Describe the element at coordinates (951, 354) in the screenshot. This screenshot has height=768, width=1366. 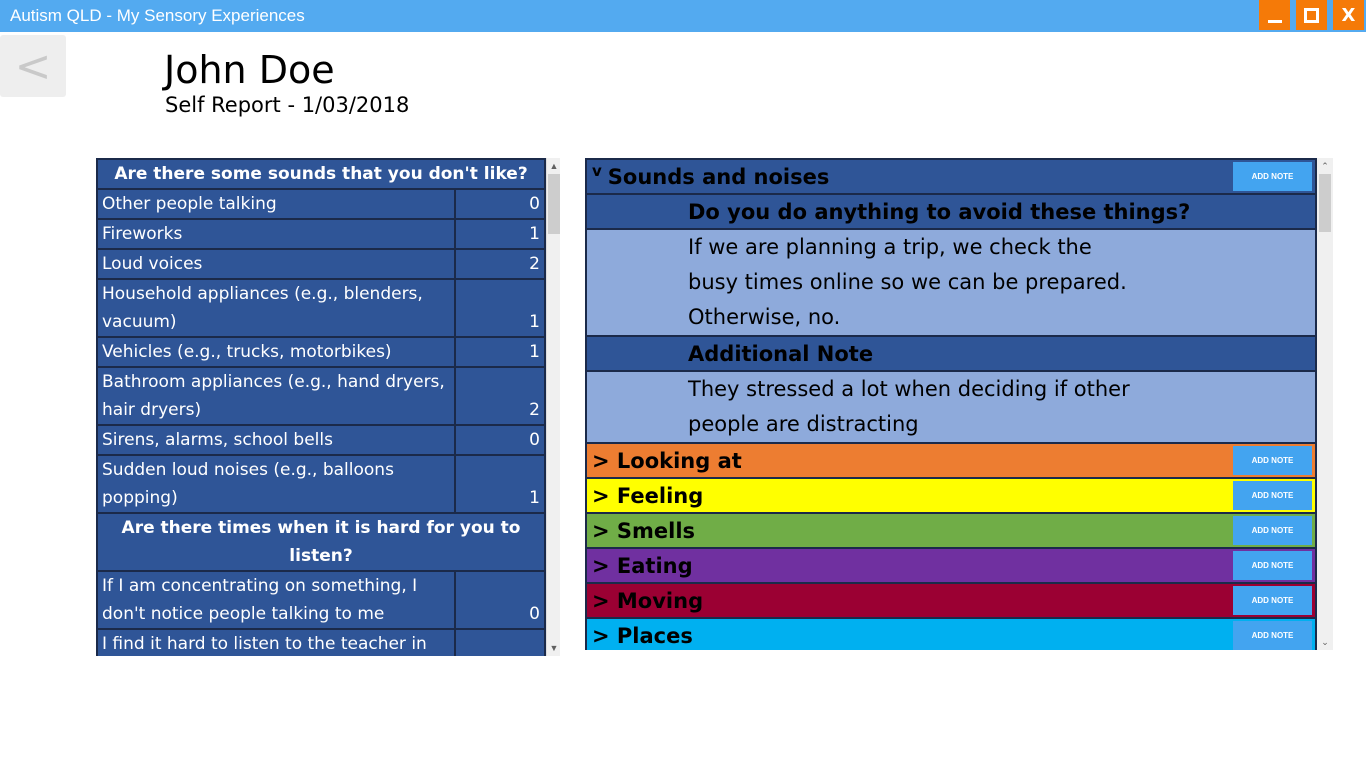
I see `detail-heading: Additional Note` at that location.